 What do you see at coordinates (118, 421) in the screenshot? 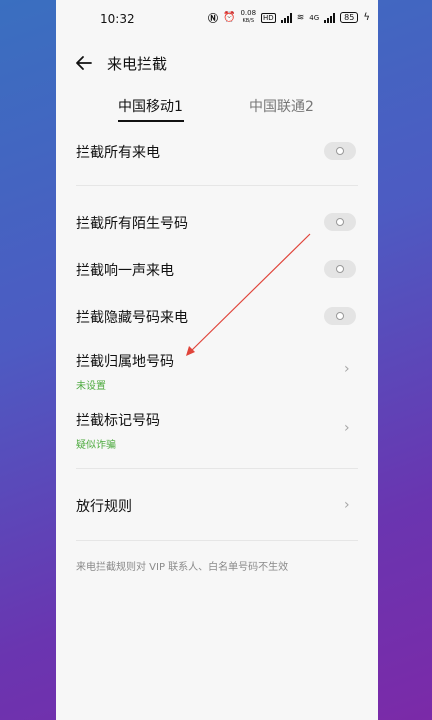
I see `setting-label: 拦截标记号码` at bounding box center [118, 421].